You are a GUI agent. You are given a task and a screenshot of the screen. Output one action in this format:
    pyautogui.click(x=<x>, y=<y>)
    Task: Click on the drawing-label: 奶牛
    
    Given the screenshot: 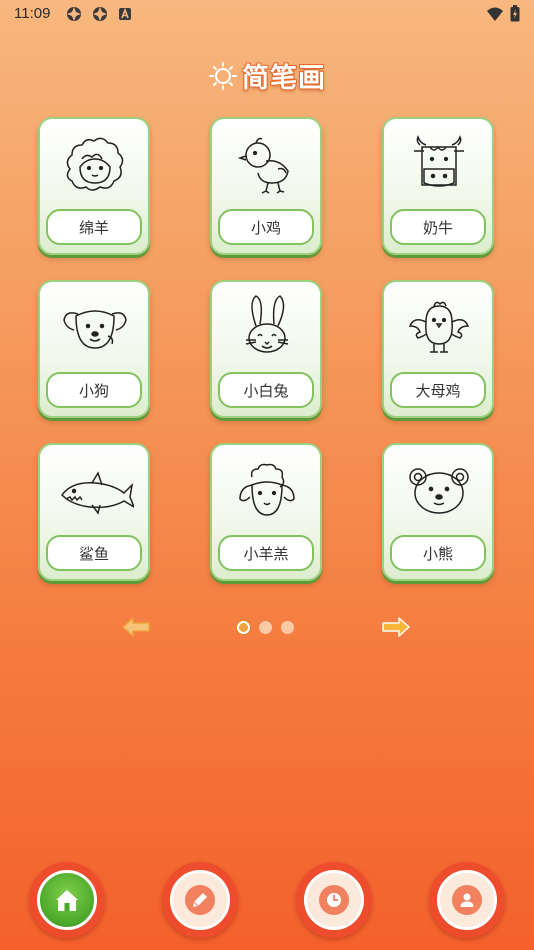 What is the action you would take?
    pyautogui.click(x=438, y=227)
    